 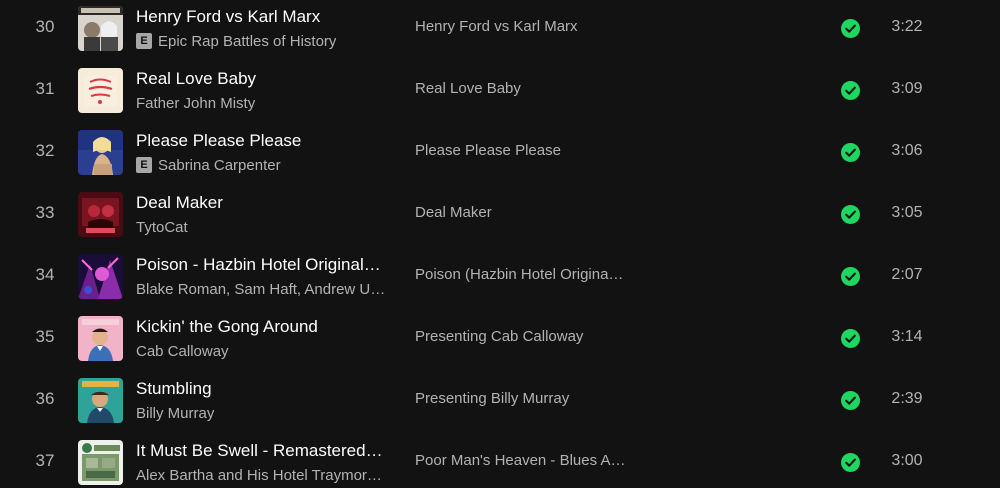 I want to click on track-number: 37, so click(x=45, y=460).